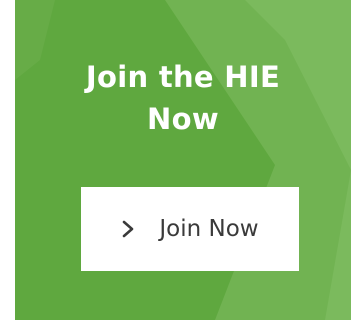 The height and width of the screenshot is (320, 351). What do you see at coordinates (183, 77) in the screenshot?
I see `cta-heading-line-1: Join the HIE` at bounding box center [183, 77].